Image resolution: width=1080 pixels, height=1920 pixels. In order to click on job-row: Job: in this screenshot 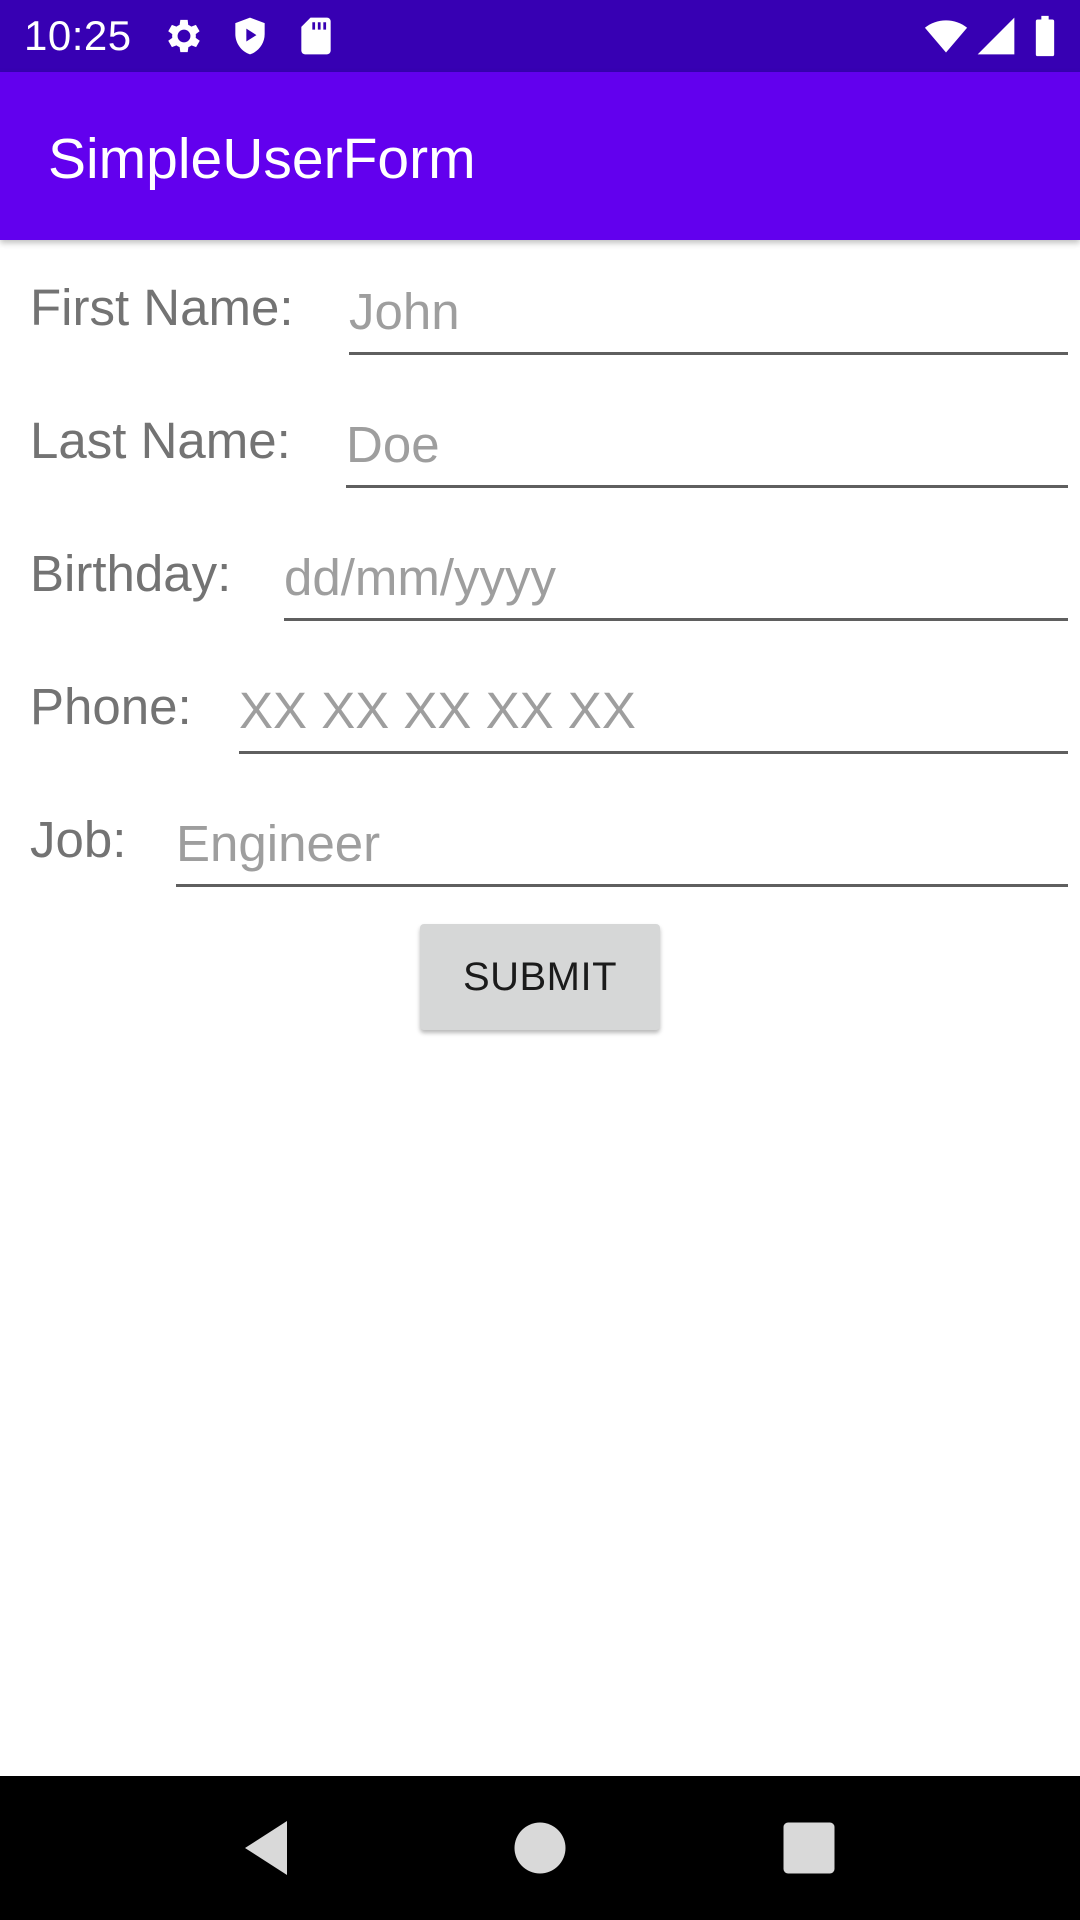, I will do `click(540, 857)`.